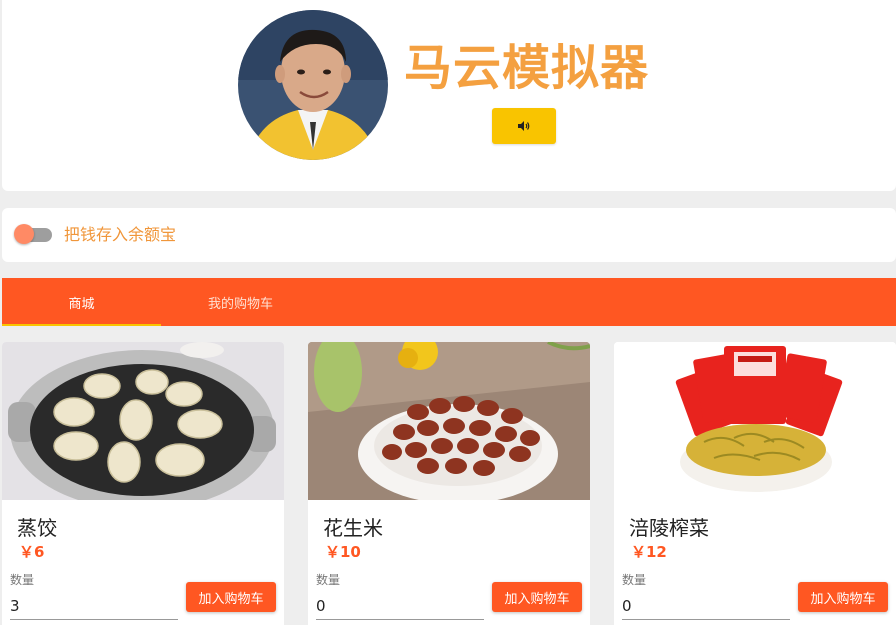  Describe the element at coordinates (343, 552) in the screenshot. I see `product-price: ￥10` at that location.